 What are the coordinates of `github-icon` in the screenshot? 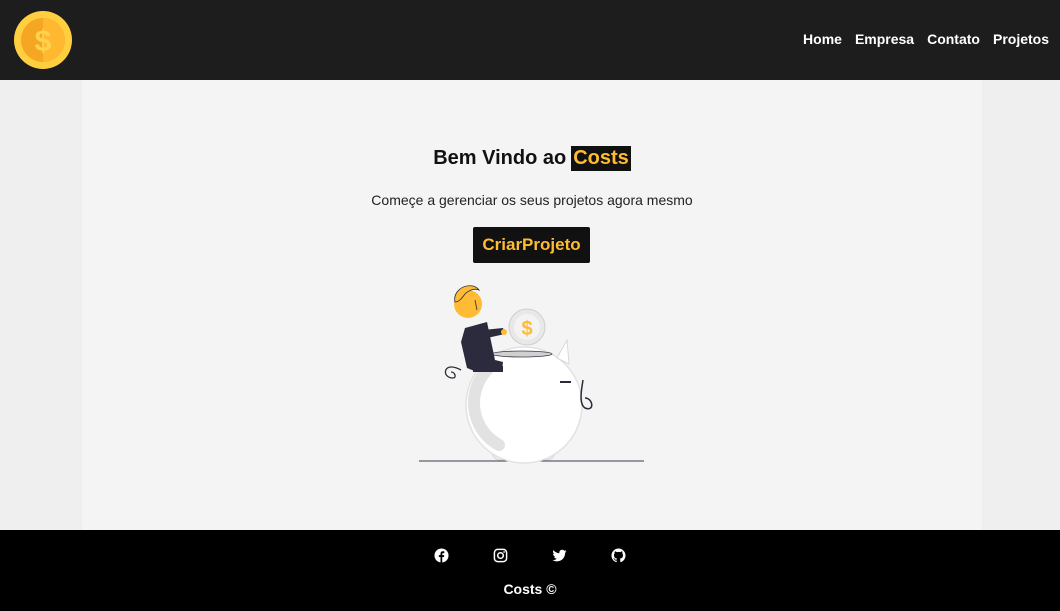 It's located at (618, 555).